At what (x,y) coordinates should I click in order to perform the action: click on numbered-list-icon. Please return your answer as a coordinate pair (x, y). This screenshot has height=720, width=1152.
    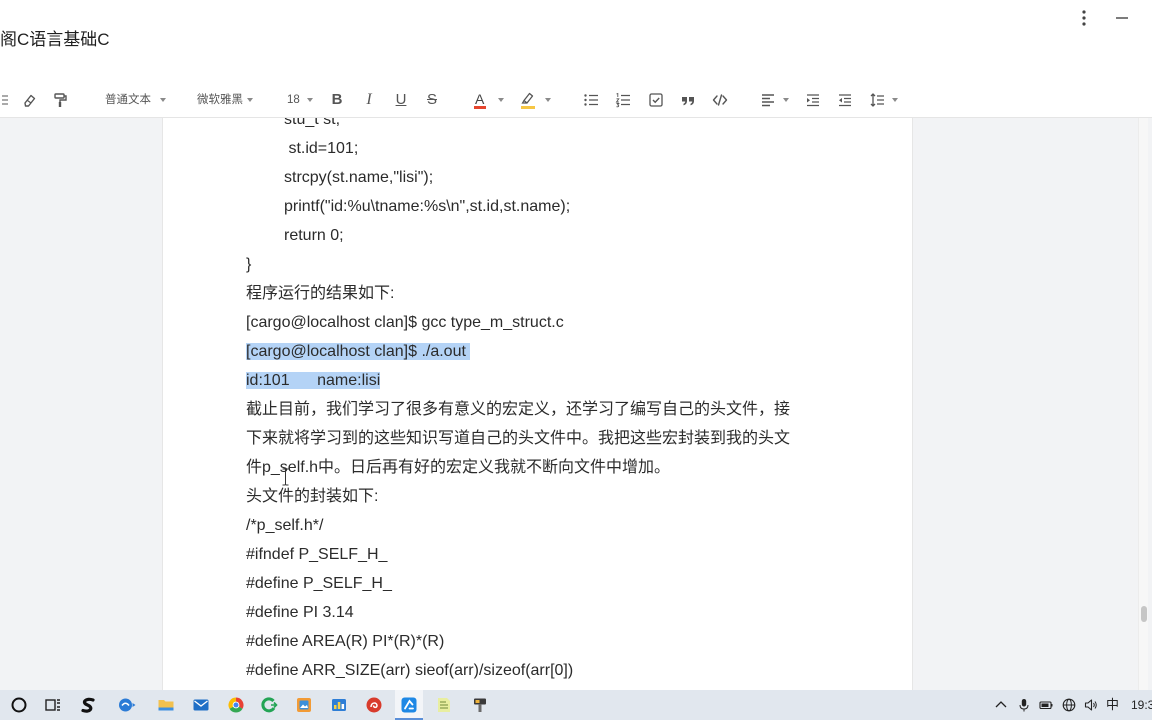
    Looking at the image, I should click on (623, 100).